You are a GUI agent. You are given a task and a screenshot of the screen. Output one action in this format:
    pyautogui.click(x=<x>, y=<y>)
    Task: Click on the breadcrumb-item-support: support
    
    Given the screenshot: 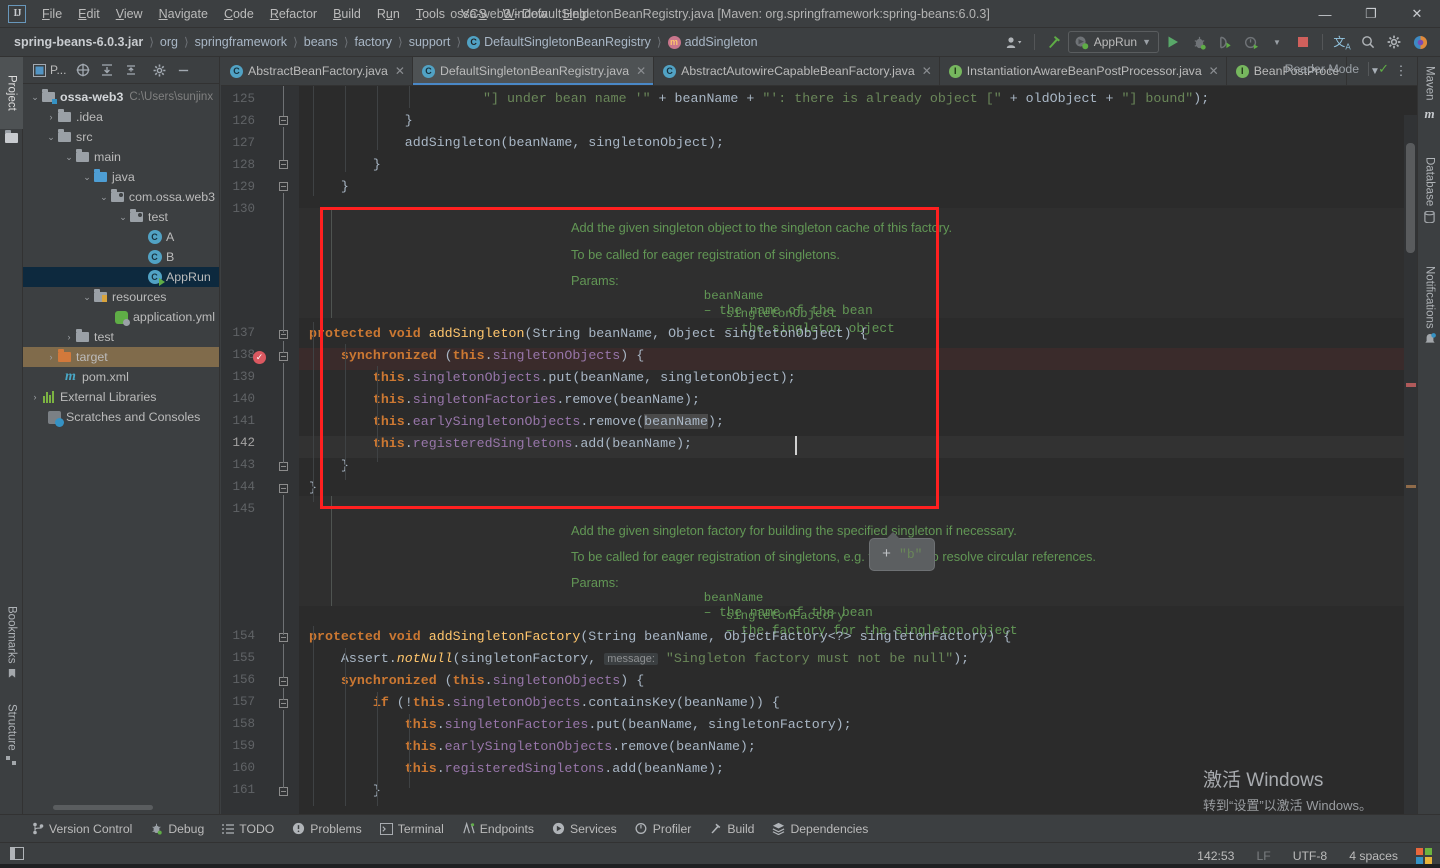 What is the action you would take?
    pyautogui.click(x=430, y=42)
    